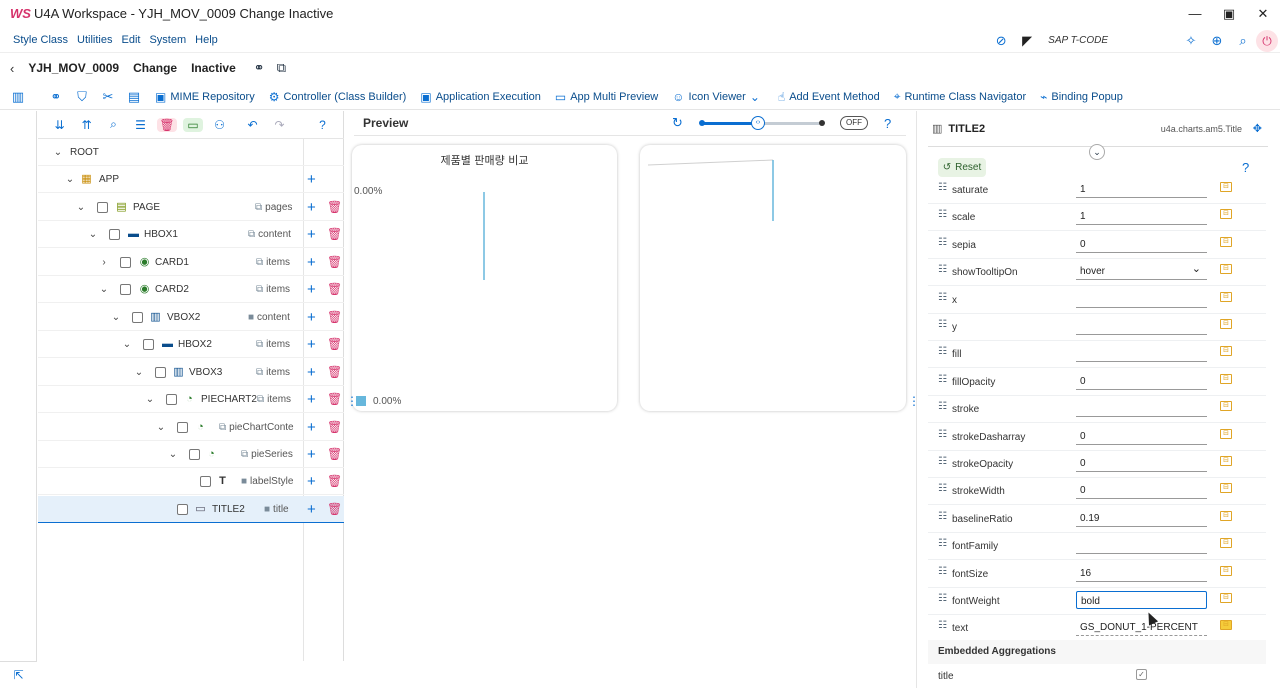 This screenshot has height=688, width=1280. What do you see at coordinates (191, 427) in the screenshot?
I see `tree-row-piechart-content: ⌄ ◔ ⧉ pieChartConte + 🗑` at bounding box center [191, 427].